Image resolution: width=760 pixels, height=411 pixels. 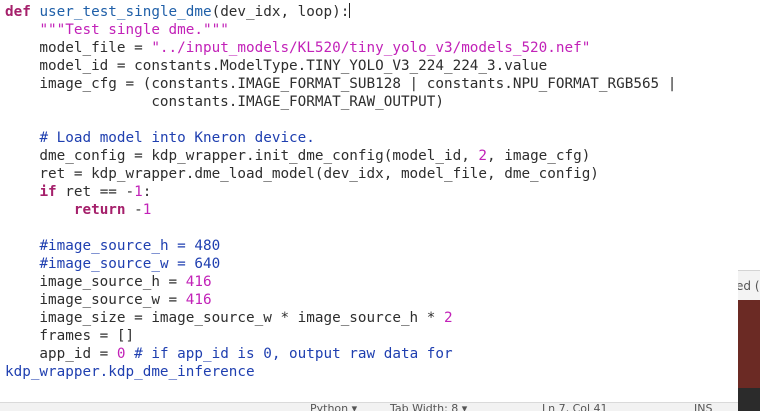 I want to click on code-token-txt: :, so click(x=147, y=192).